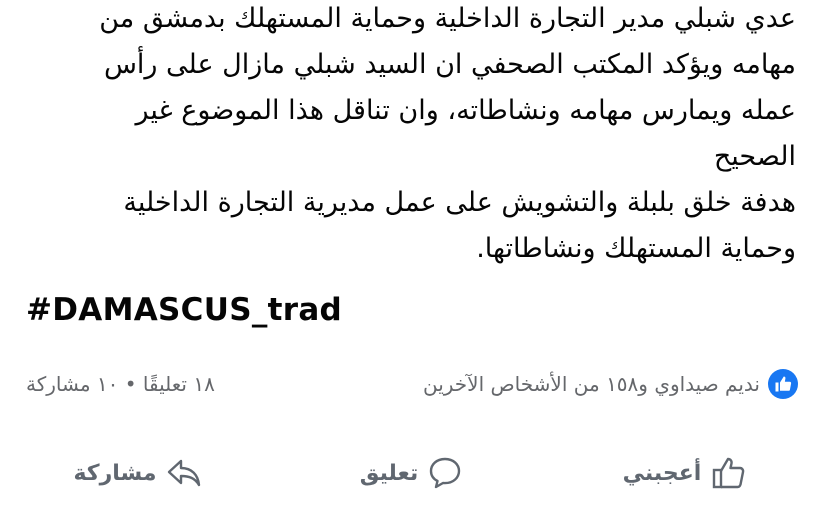 Image resolution: width=822 pixels, height=512 pixels. I want to click on post-actions: مشاركة تعليق أعجبني, so click(411, 473).